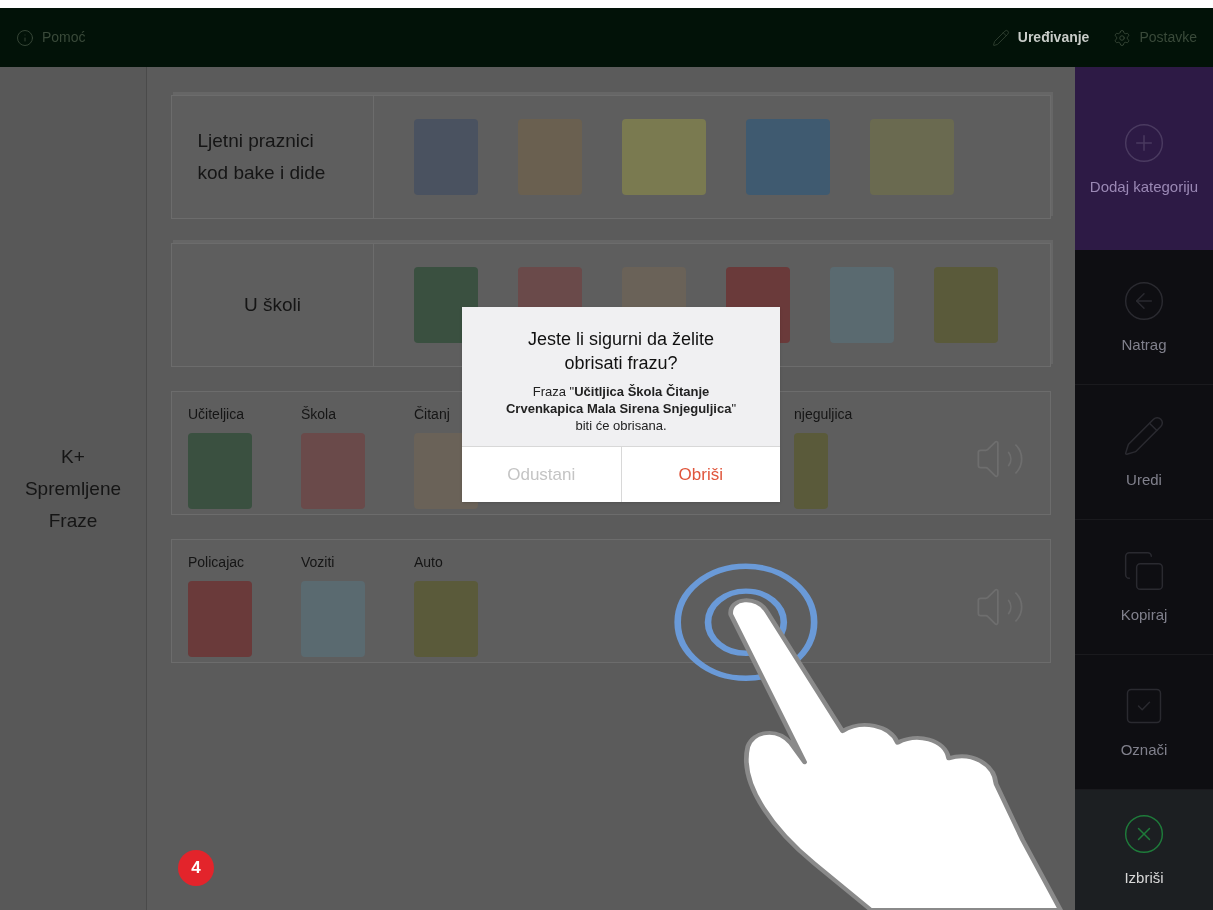  I want to click on copy-icon, so click(1144, 571).